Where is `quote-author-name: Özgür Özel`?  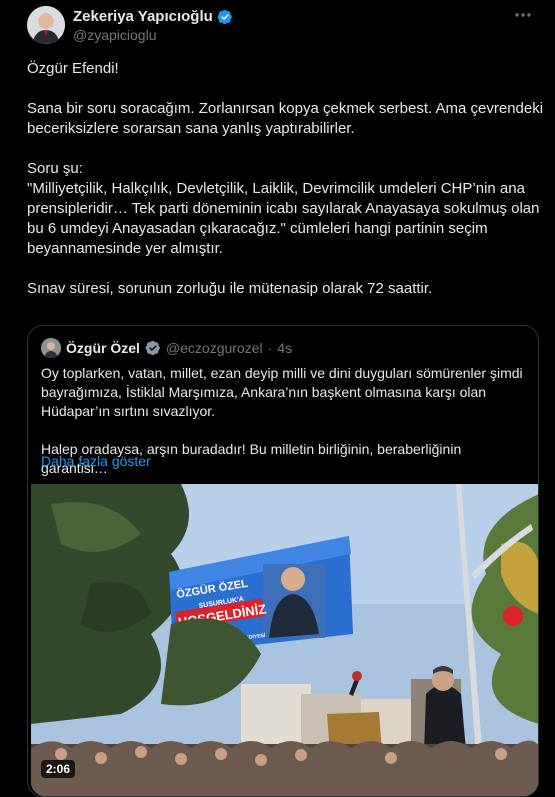 quote-author-name: Özgür Özel is located at coordinates (103, 348).